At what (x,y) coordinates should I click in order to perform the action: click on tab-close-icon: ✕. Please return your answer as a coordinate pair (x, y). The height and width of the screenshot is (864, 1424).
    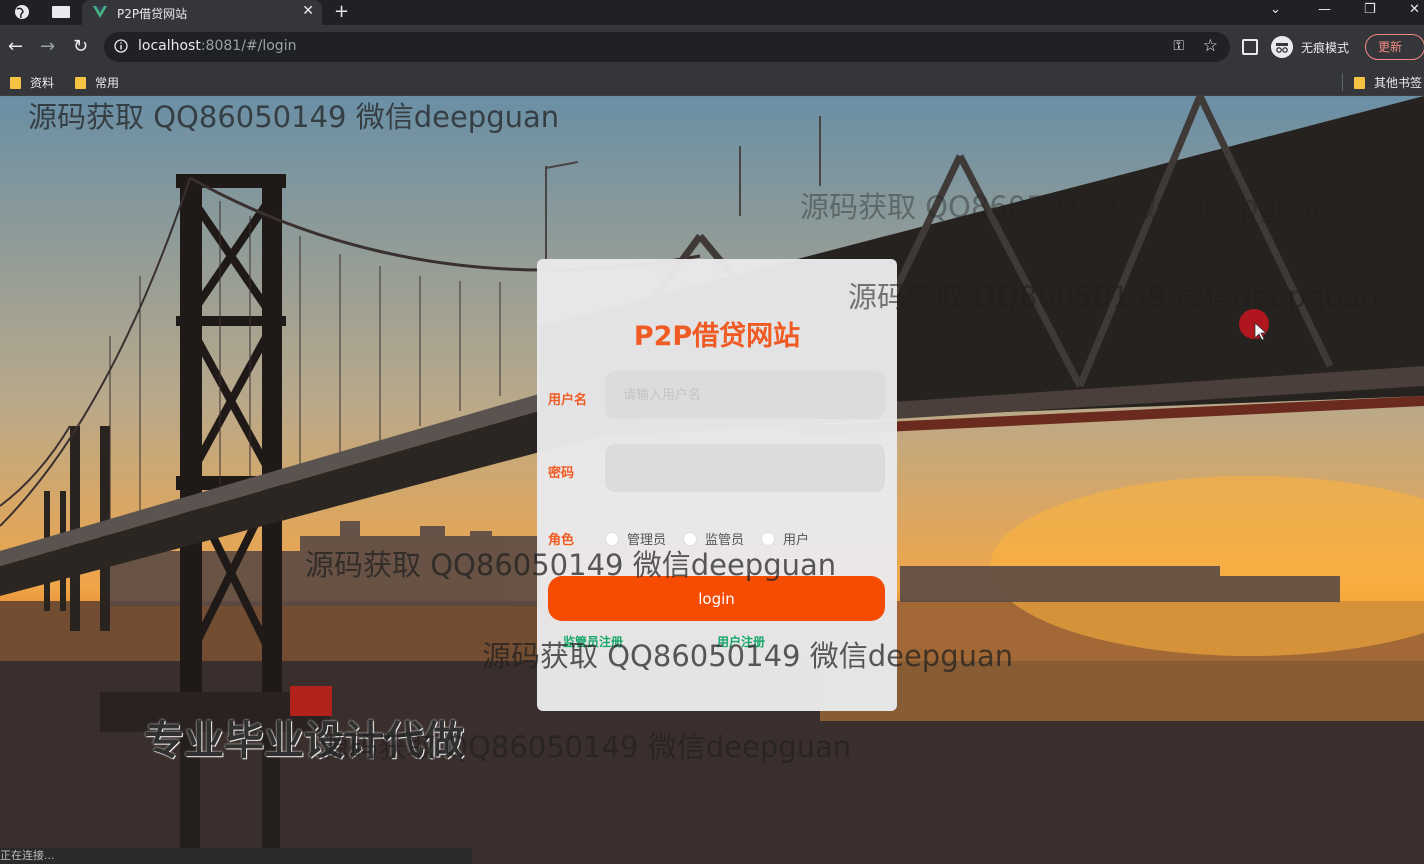
    Looking at the image, I should click on (308, 11).